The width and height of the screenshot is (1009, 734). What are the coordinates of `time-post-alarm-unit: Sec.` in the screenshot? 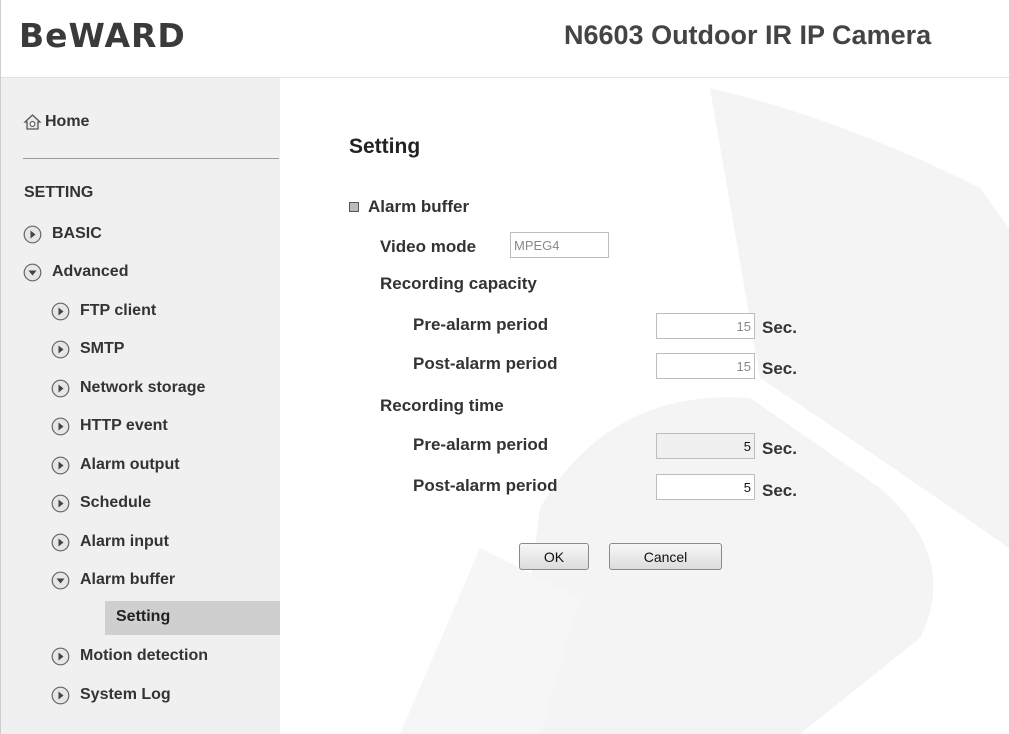 It's located at (779, 490).